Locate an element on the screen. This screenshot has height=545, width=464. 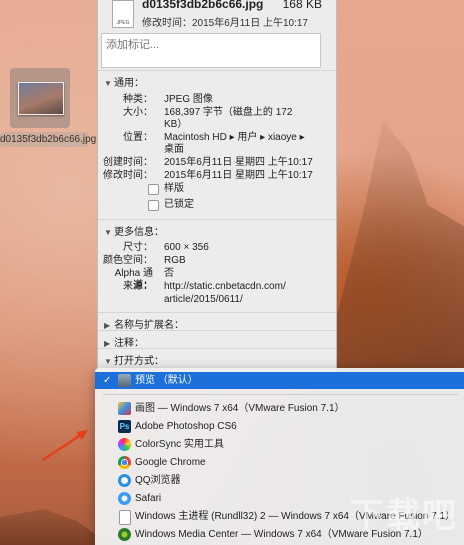
stationery-label: 样版 is located at coordinates (174, 188).